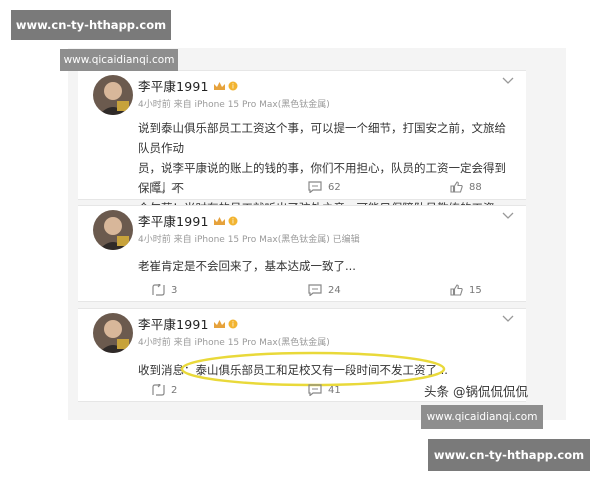 This screenshot has height=480, width=600. Describe the element at coordinates (119, 60) in the screenshot. I see `watermark-site-top: www.qicaidianqi.com` at that location.